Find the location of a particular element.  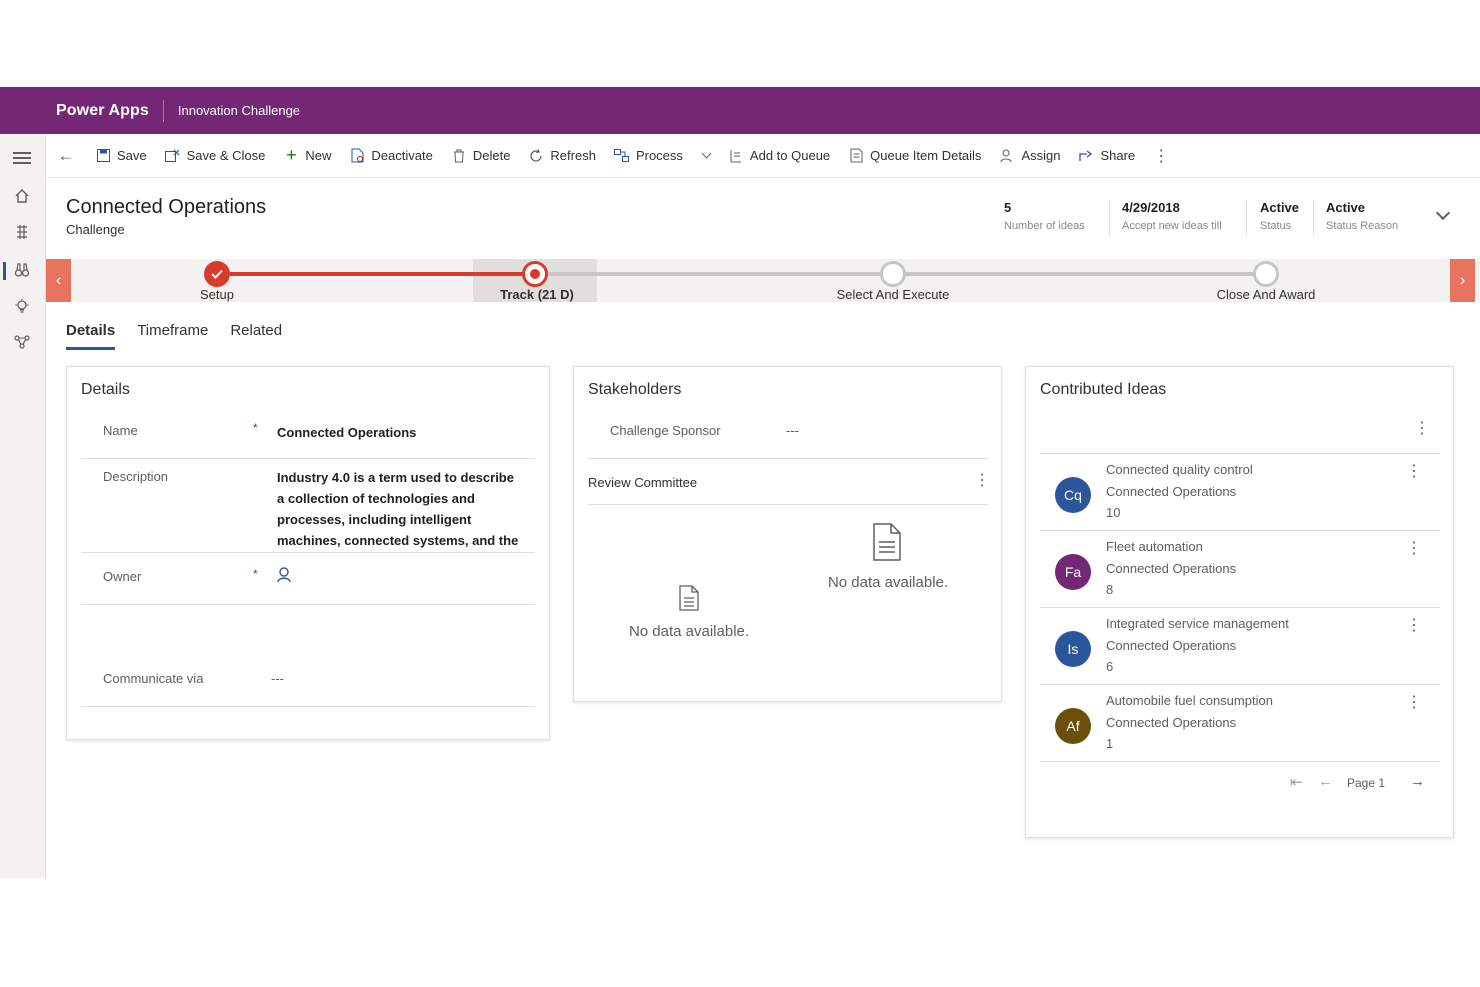

hamburger-menu-icon is located at coordinates (22, 158).